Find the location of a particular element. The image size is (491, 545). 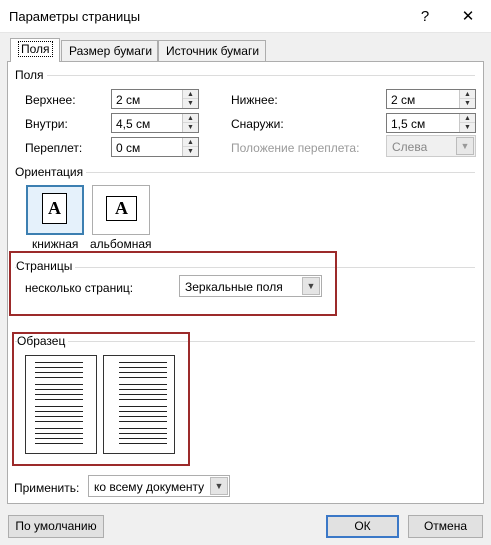

top-margin-label: Верхнее: is located at coordinates (50, 100).